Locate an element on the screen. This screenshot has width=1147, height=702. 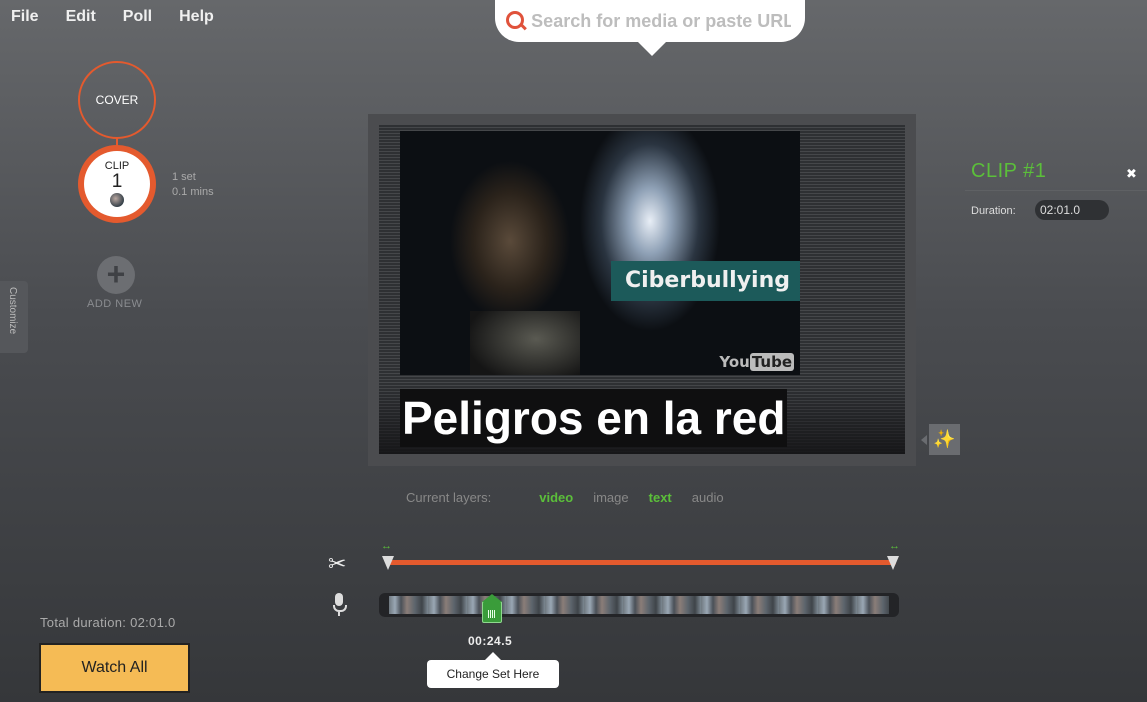
clip-sets: 1 set is located at coordinates (184, 177).